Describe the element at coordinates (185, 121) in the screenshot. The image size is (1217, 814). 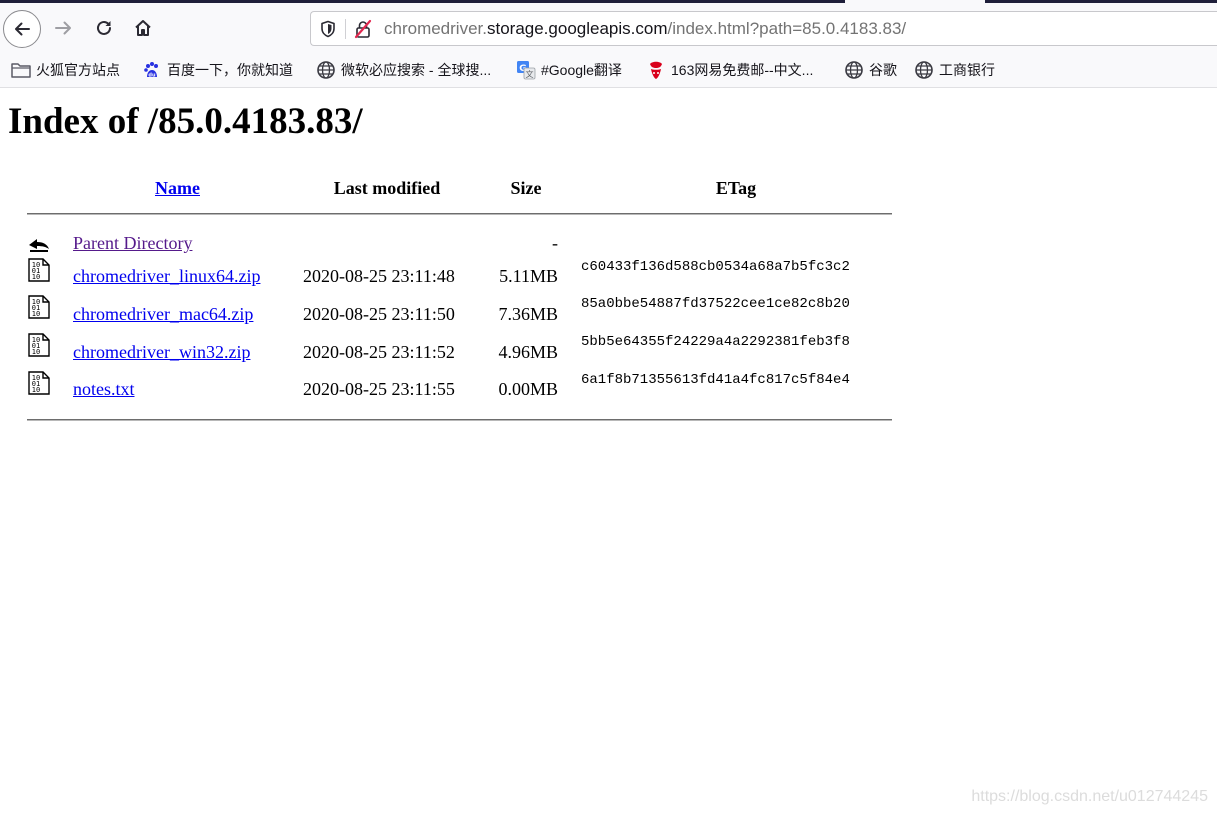
I see `page-title: Index of /85.0.4183.83/` at that location.